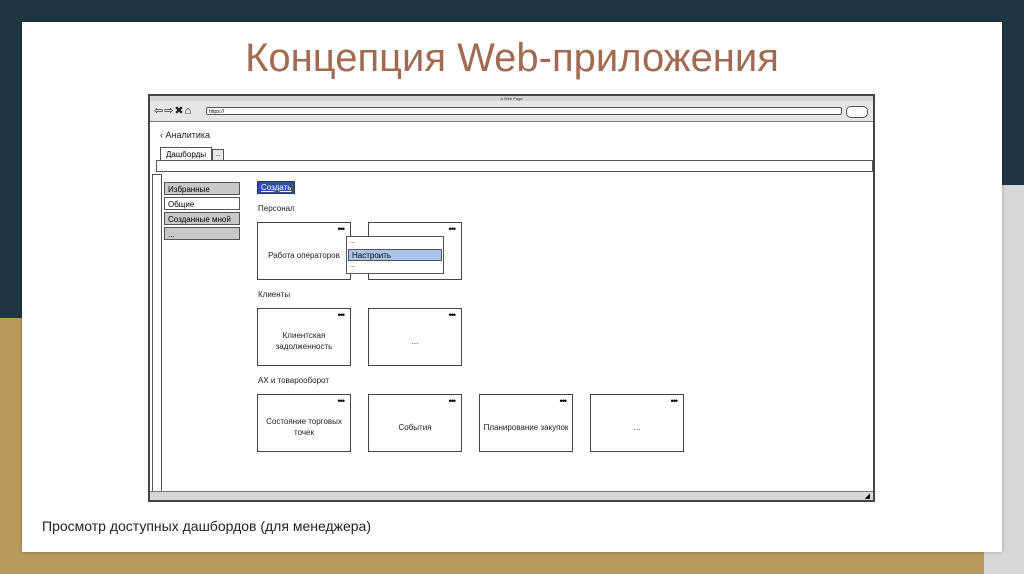 The image size is (1024, 574). I want to click on left-scroll-panel, so click(157, 333).